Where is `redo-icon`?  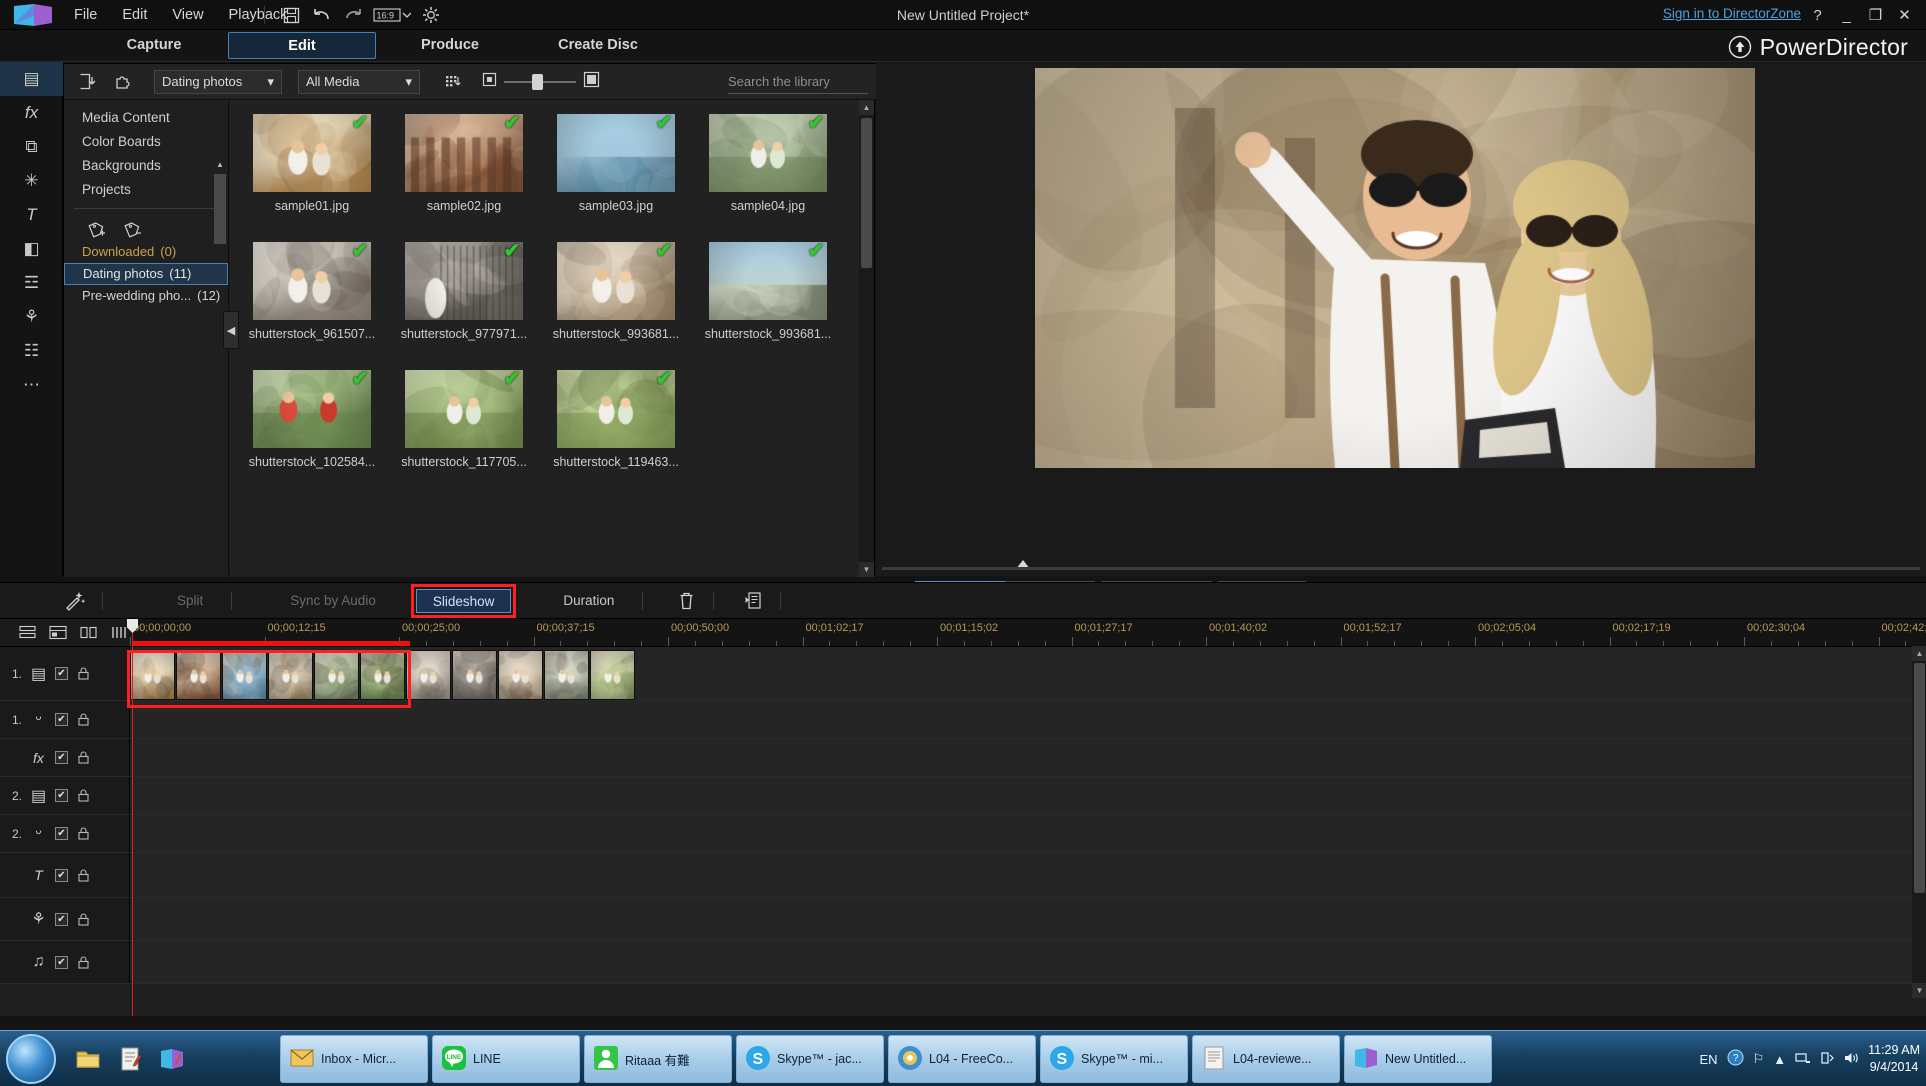
redo-icon is located at coordinates (353, 15).